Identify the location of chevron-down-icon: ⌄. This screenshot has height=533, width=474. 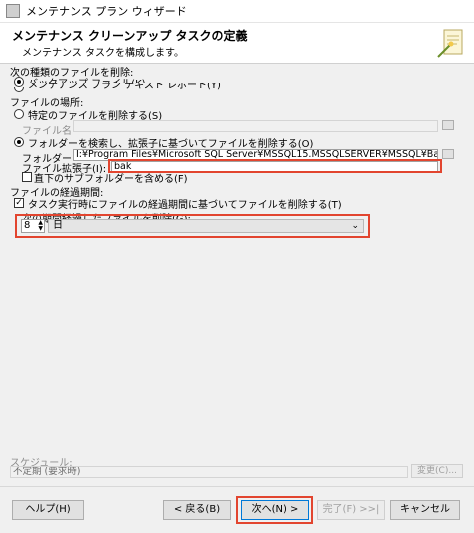
(355, 226).